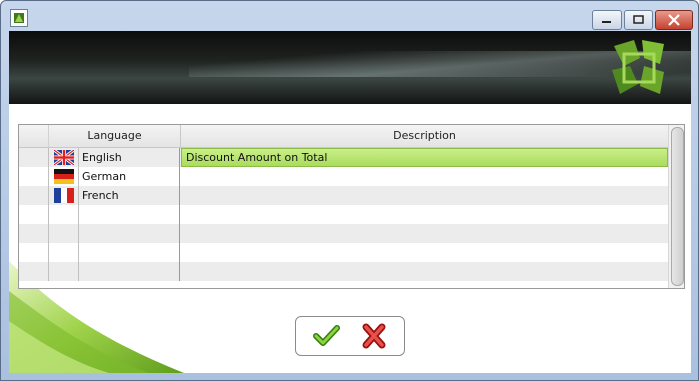 The image size is (699, 381). I want to click on confirm-button, so click(326, 336).